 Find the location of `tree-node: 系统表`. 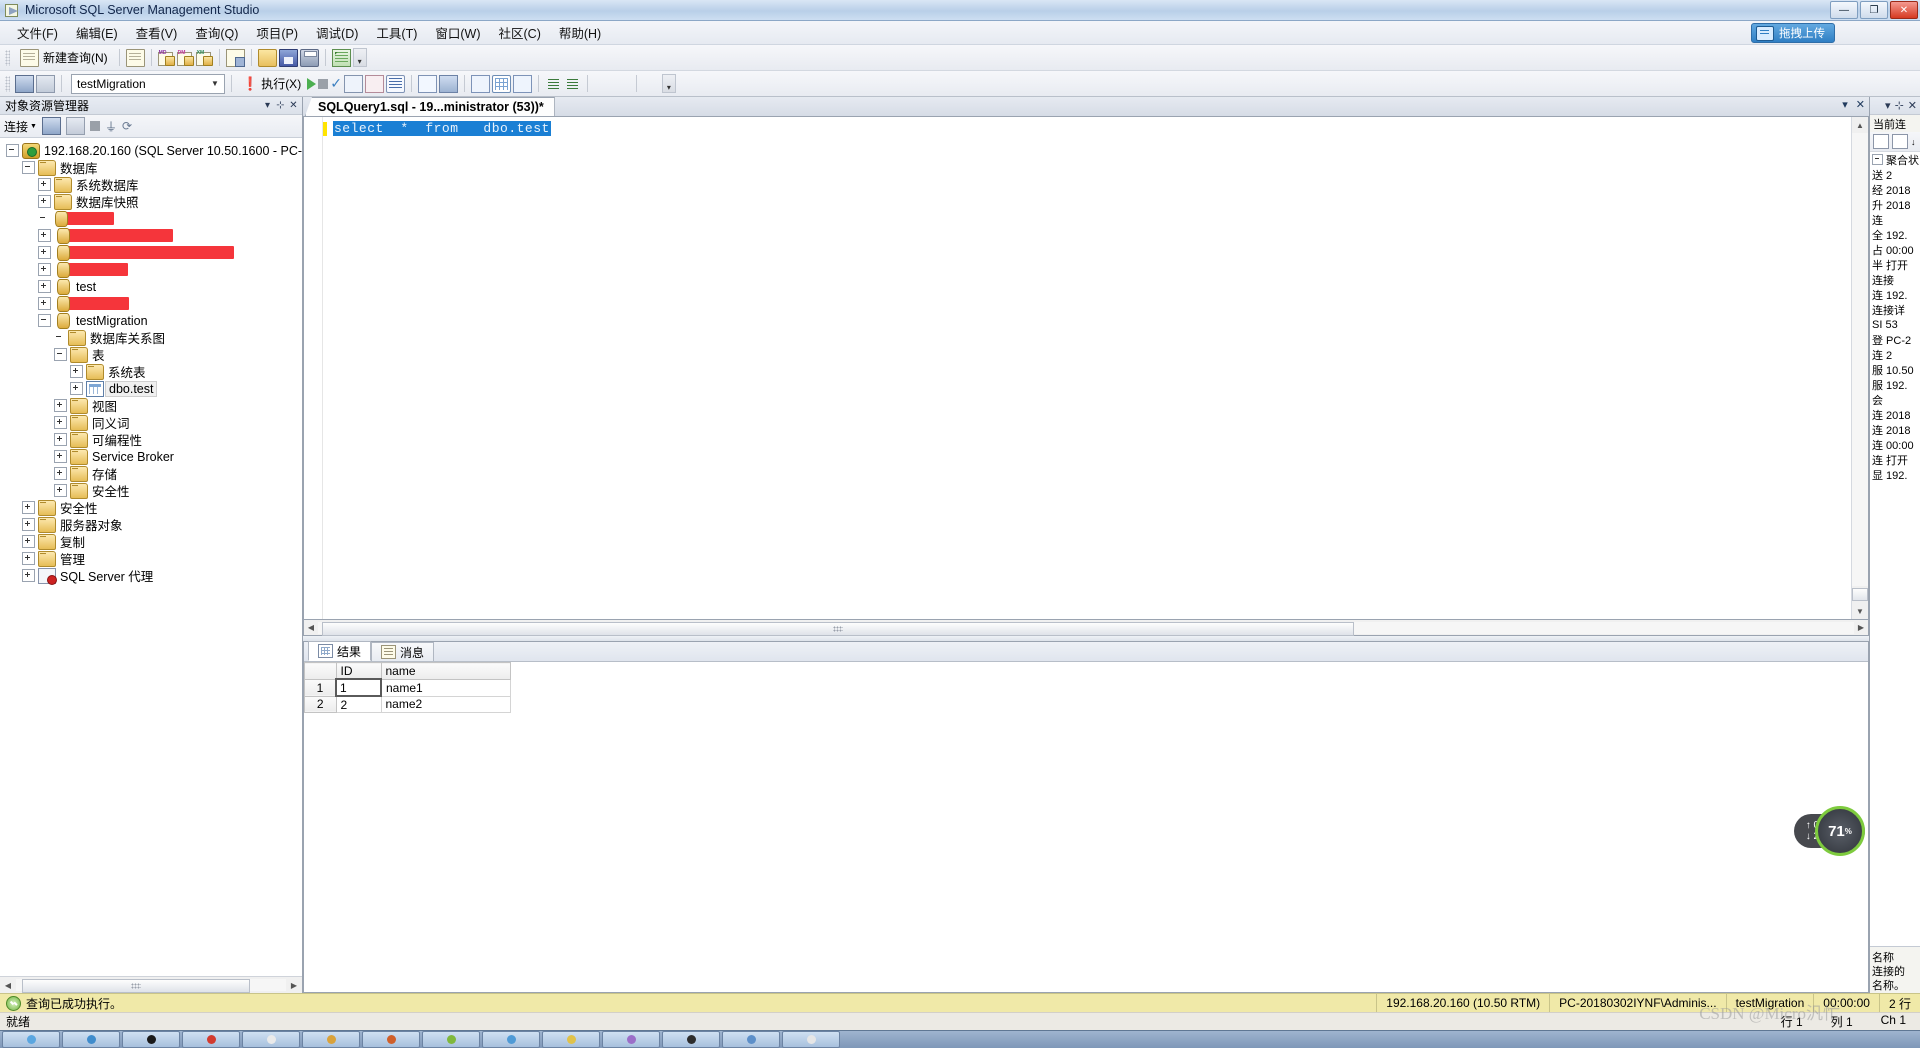

tree-node: 系统表 is located at coordinates (151, 371).